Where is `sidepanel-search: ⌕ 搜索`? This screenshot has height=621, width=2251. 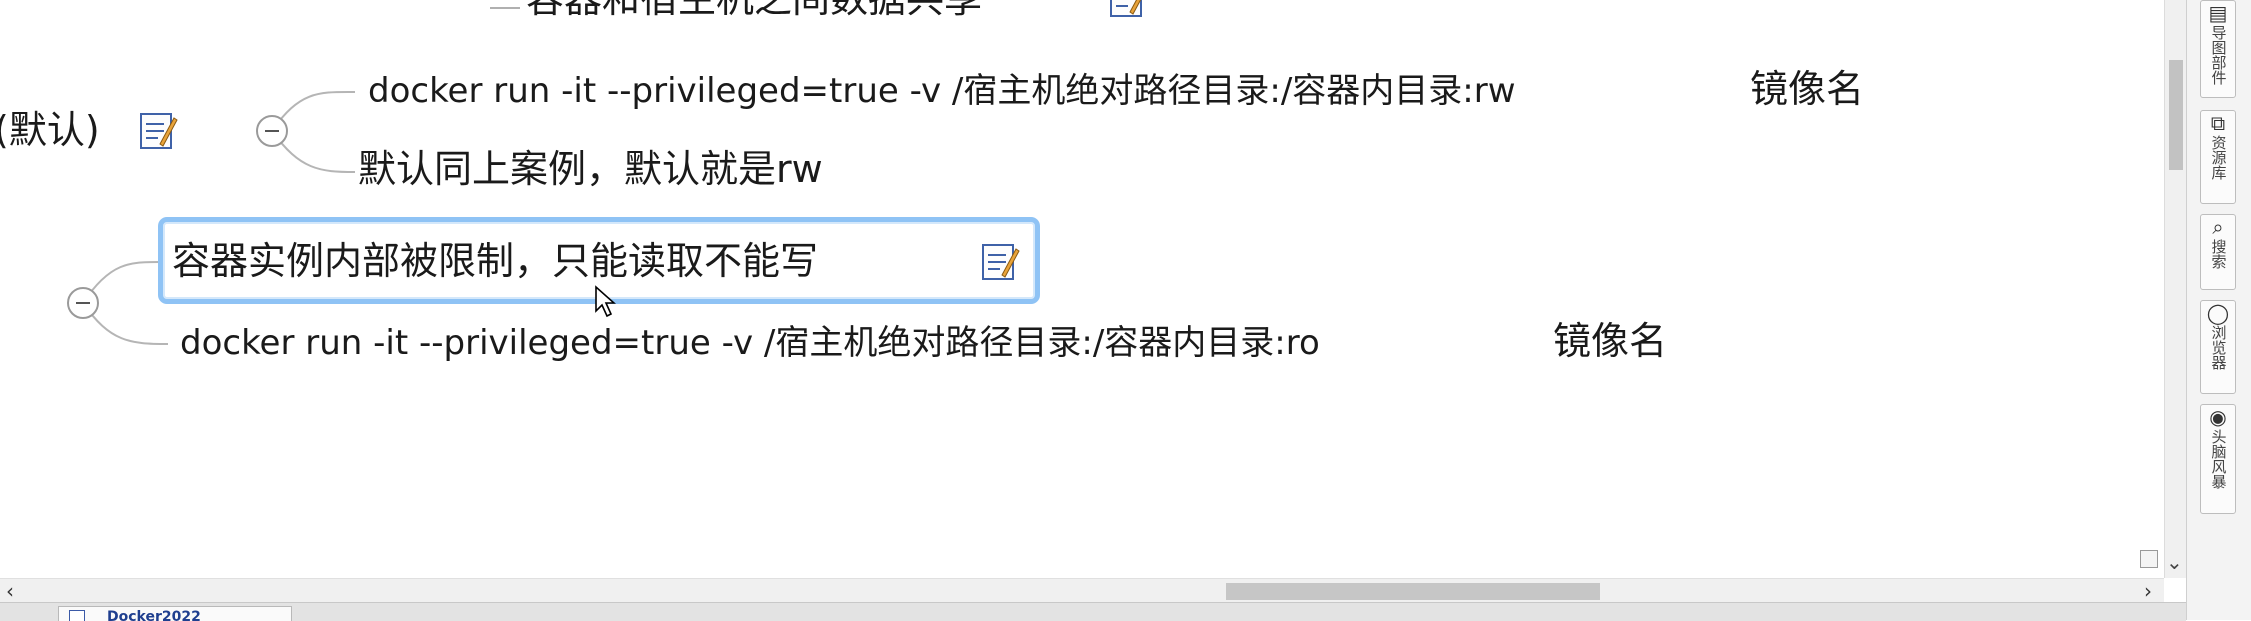 sidepanel-search: ⌕ 搜索 is located at coordinates (2218, 252).